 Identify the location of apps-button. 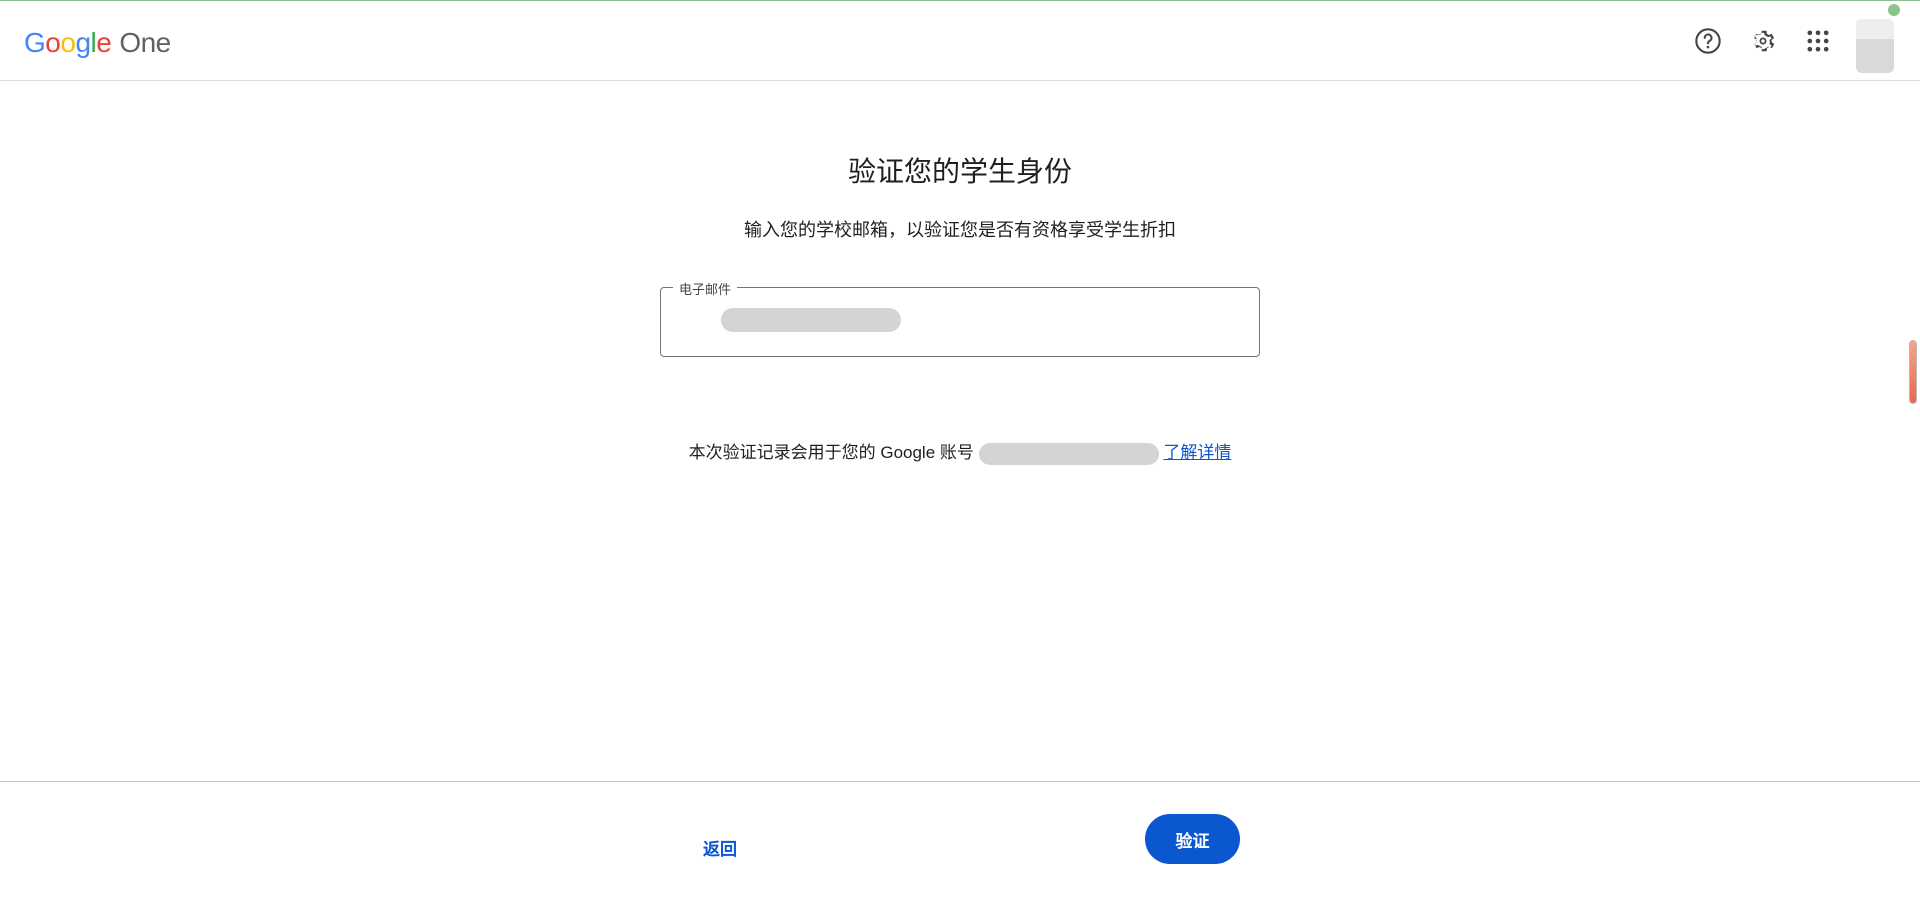
(1818, 41).